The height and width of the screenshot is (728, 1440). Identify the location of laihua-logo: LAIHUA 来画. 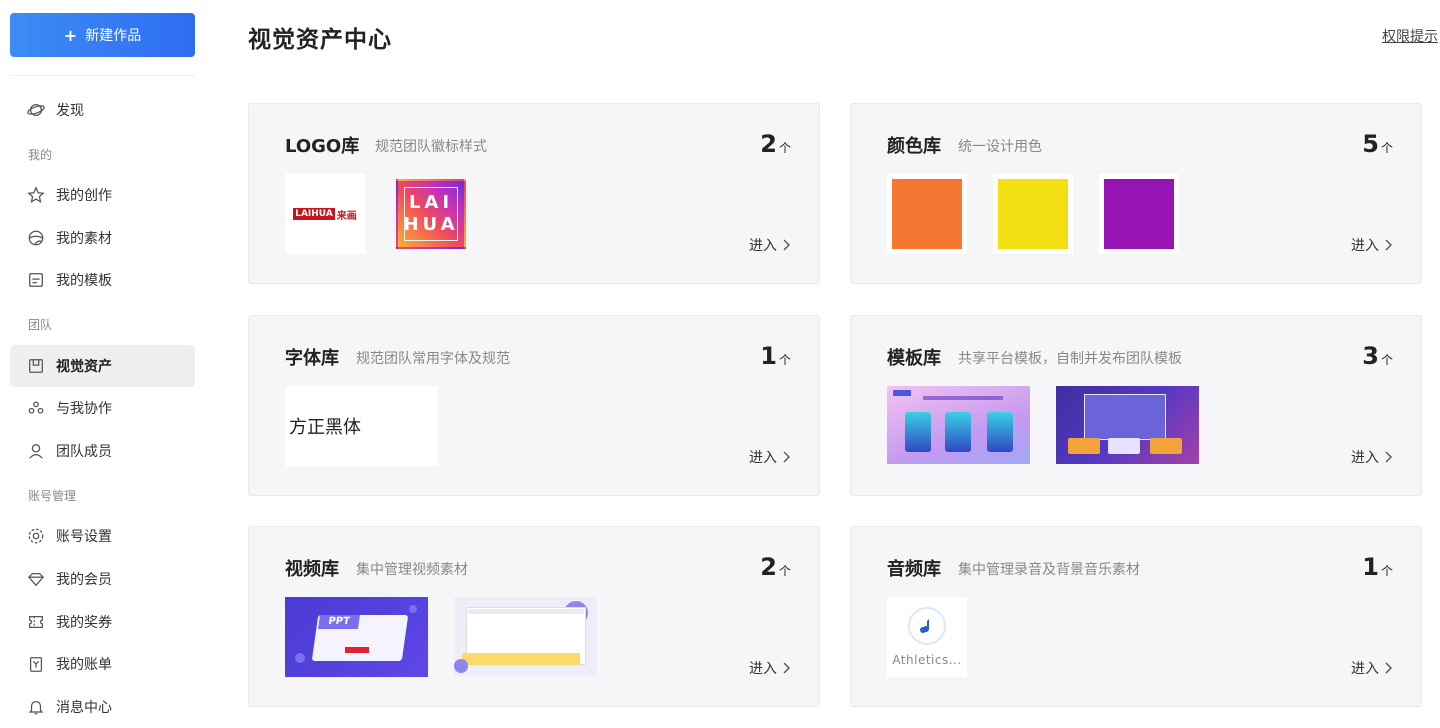
(325, 214).